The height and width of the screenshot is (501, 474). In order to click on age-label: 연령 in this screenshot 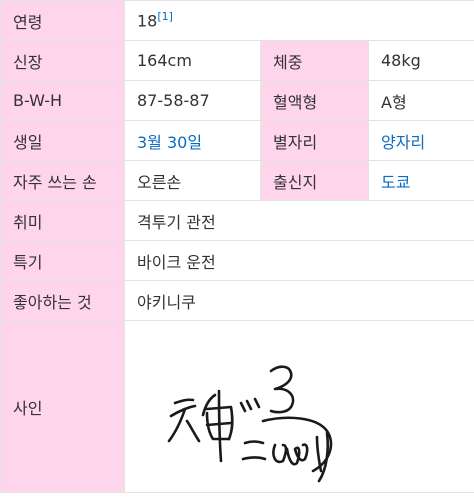, I will do `click(62, 20)`.